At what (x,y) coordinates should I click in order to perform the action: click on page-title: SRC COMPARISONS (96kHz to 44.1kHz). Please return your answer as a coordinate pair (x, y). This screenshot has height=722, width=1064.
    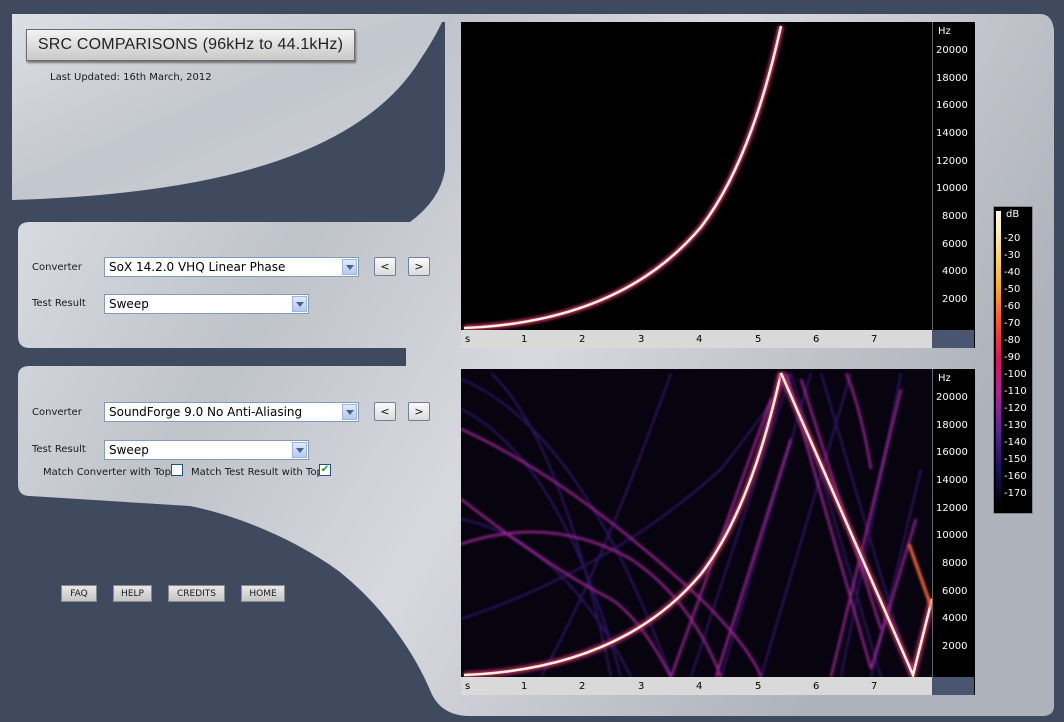
    Looking at the image, I should click on (190, 45).